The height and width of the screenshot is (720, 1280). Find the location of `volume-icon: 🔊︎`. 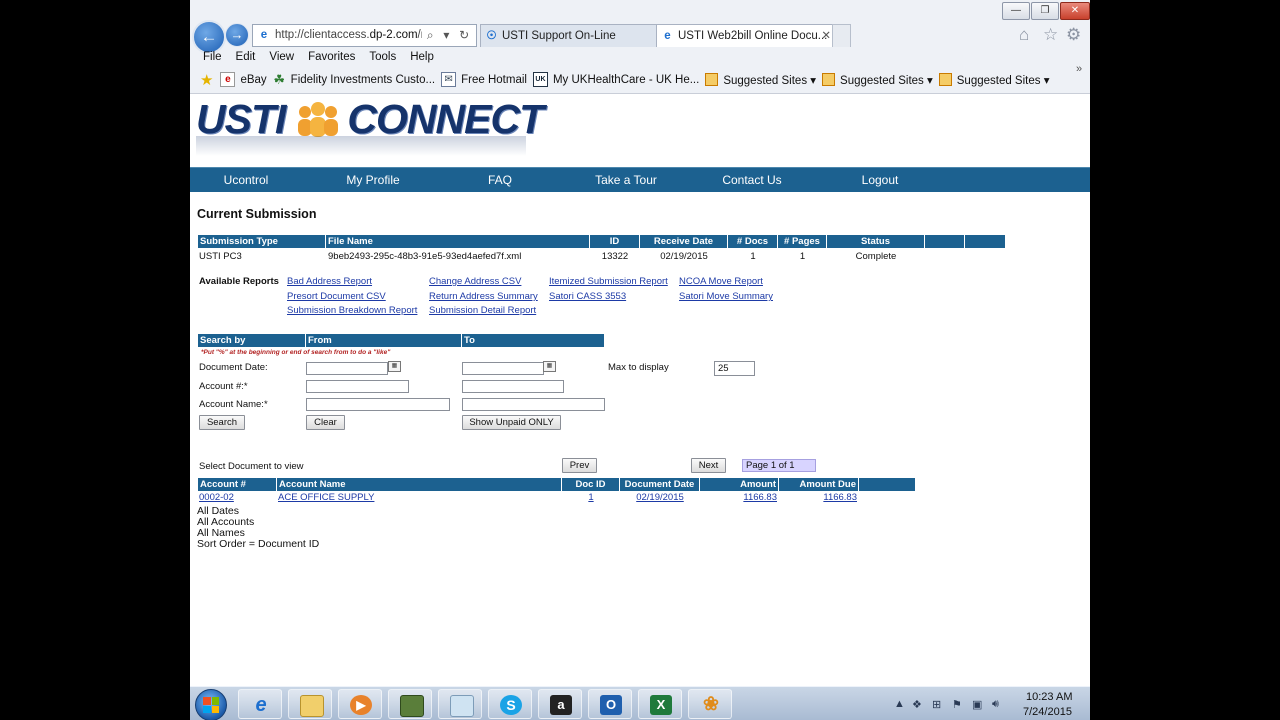

volume-icon: 🔊︎ is located at coordinates (995, 704).